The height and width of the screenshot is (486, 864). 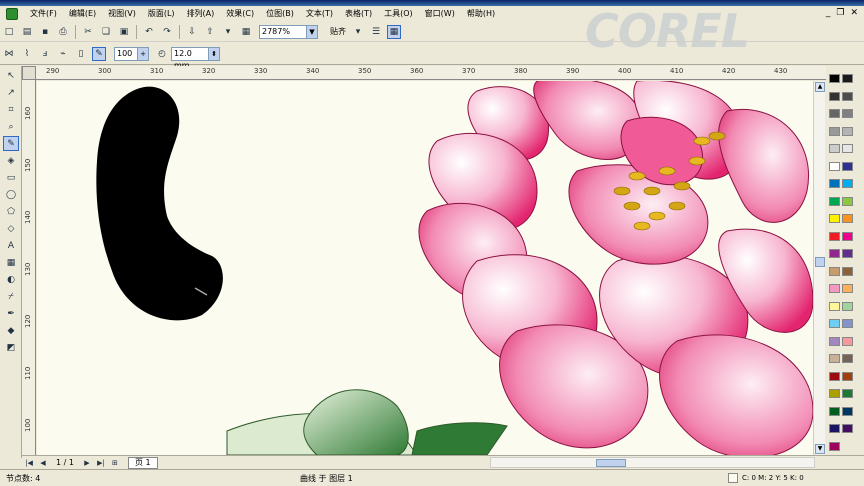 I want to click on save-icon: ▪, so click(x=45, y=32).